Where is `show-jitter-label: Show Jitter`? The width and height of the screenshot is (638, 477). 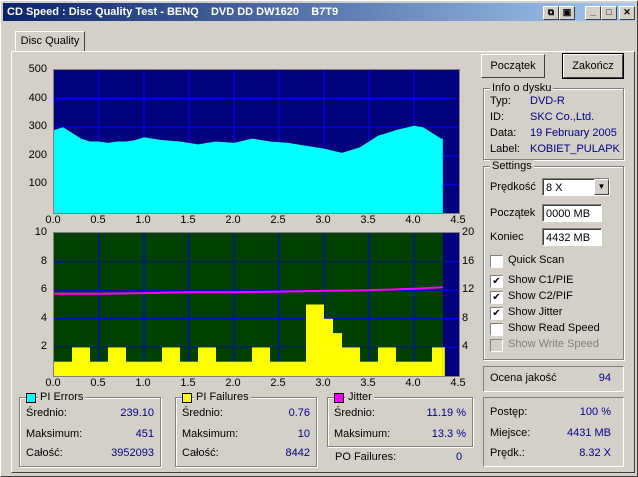 show-jitter-label: Show Jitter is located at coordinates (535, 312).